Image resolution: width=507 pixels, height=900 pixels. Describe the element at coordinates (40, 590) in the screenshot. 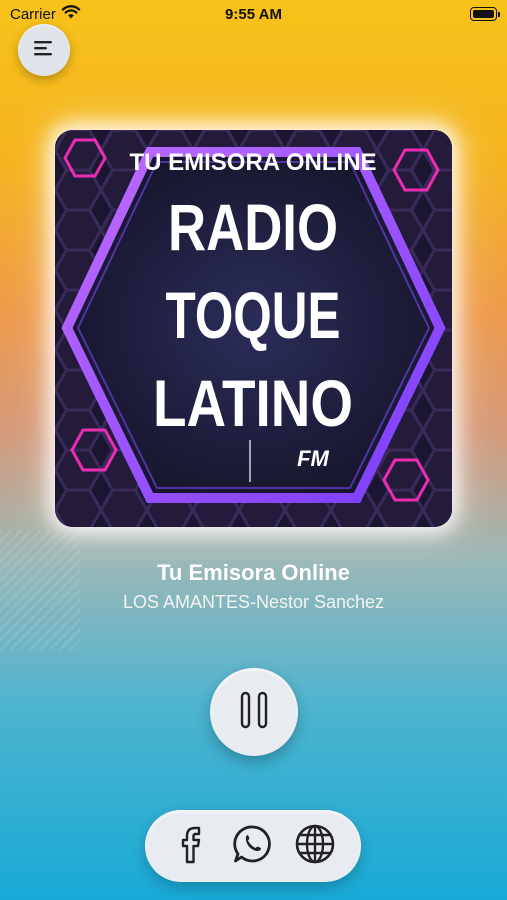

I see `decorative-stripes` at that location.